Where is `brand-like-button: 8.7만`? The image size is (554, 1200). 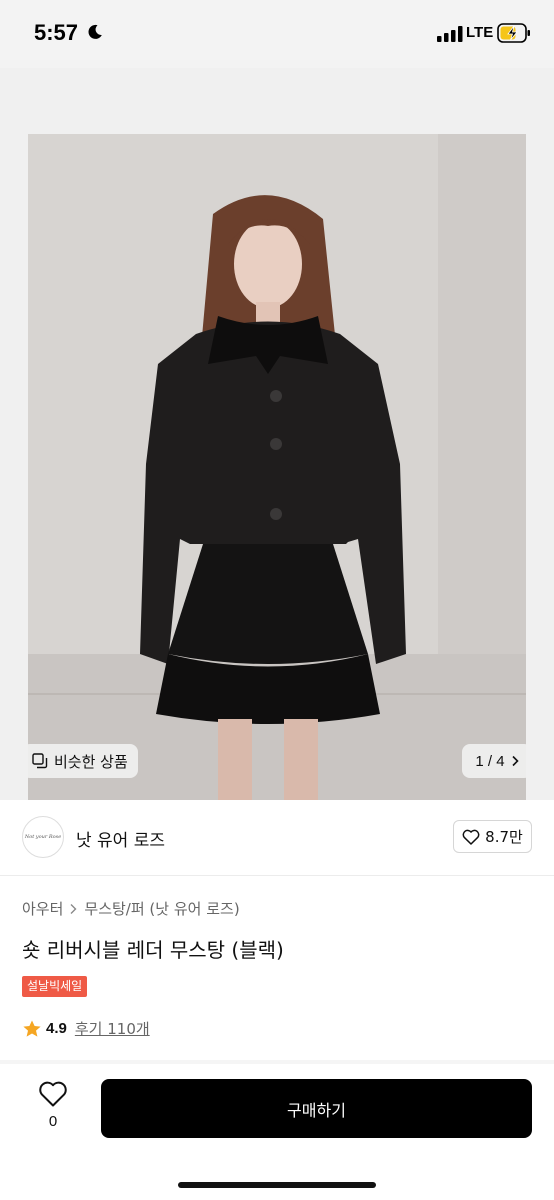 brand-like-button: 8.7만 is located at coordinates (492, 836).